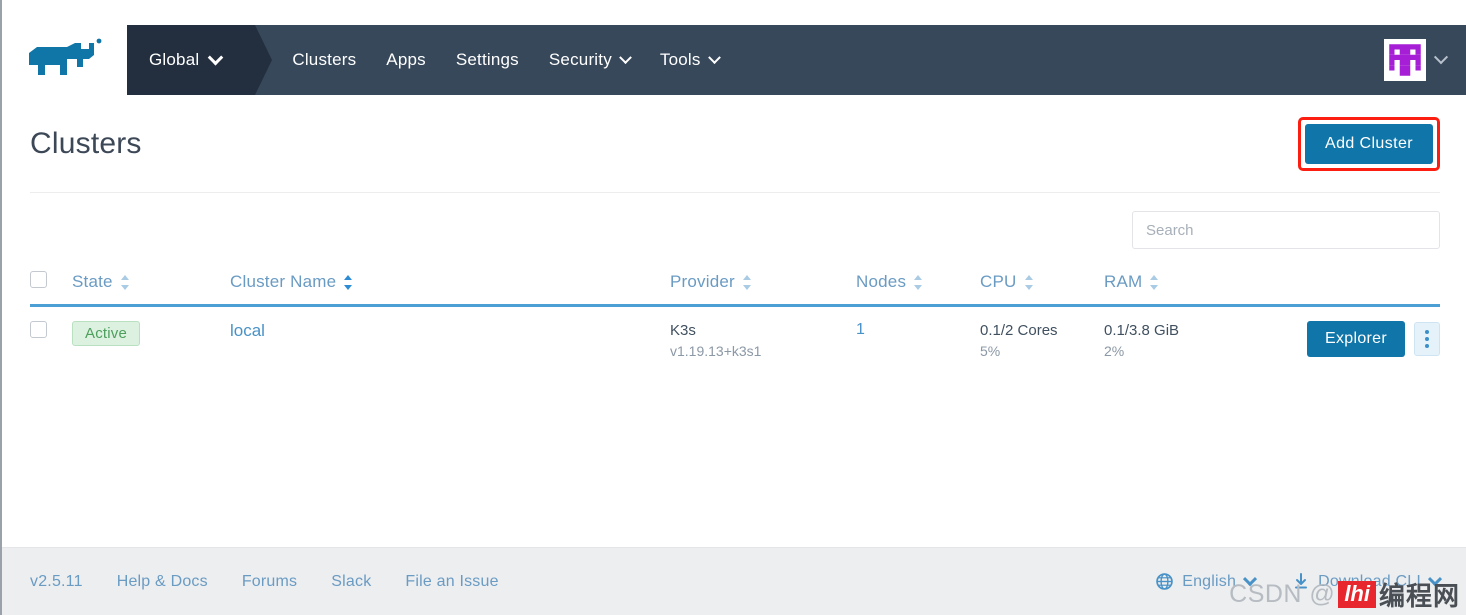 The width and height of the screenshot is (1466, 615). Describe the element at coordinates (283, 281) in the screenshot. I see `column-label: Cluster Name` at that location.